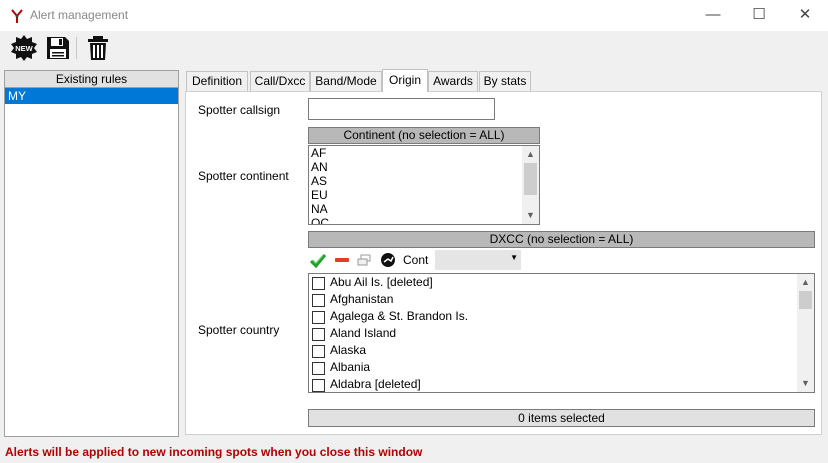 Image resolution: width=828 pixels, height=463 pixels. I want to click on toolbar-separator, so click(76, 48).